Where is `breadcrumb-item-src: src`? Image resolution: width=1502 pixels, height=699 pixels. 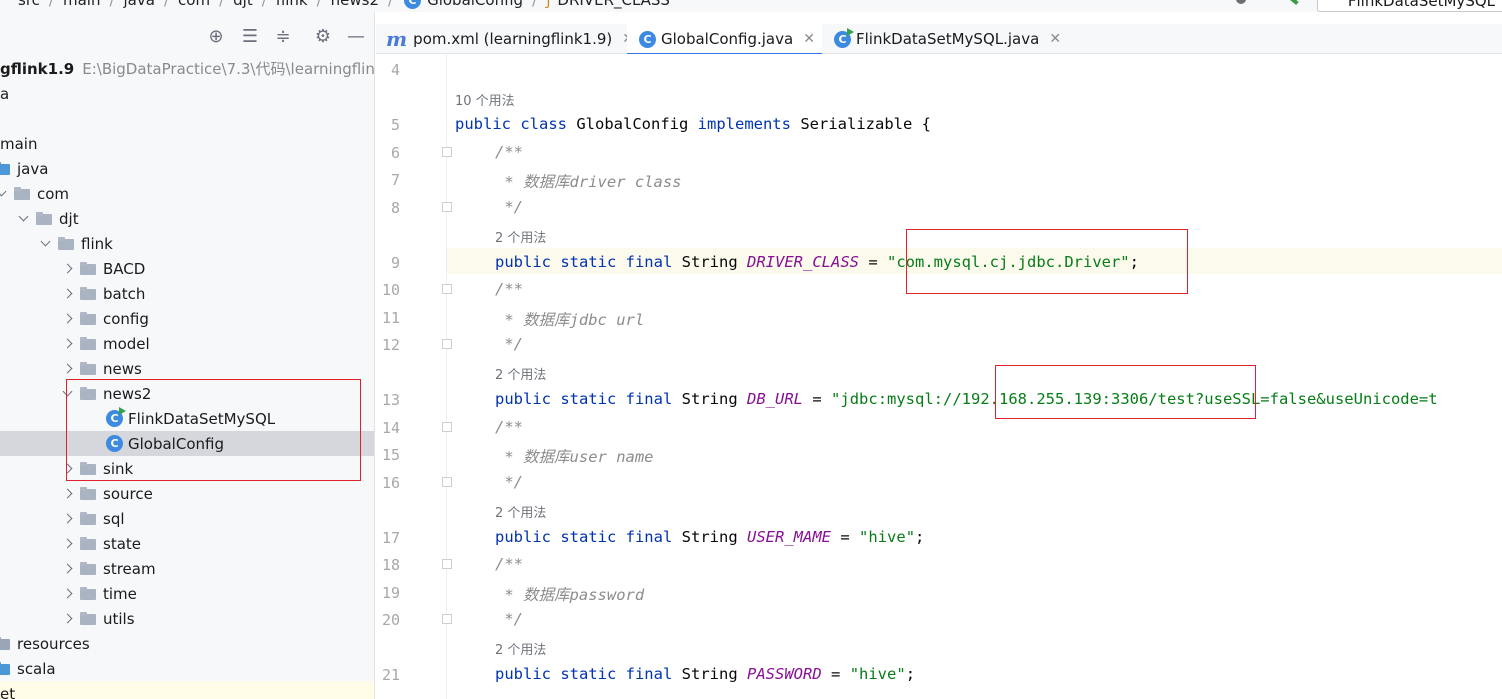 breadcrumb-item-src: src is located at coordinates (29, 4).